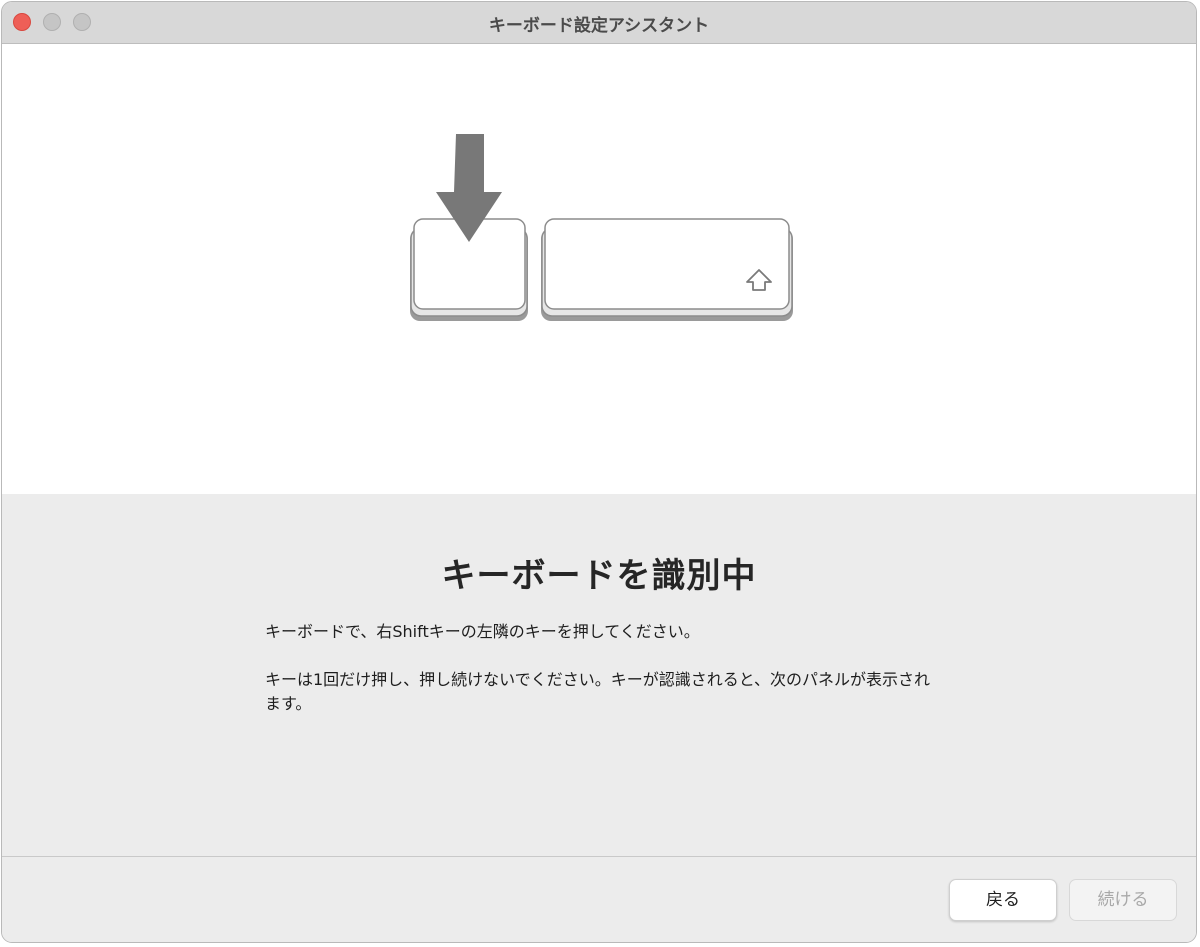 Image resolution: width=1200 pixels, height=947 pixels. What do you see at coordinates (1003, 900) in the screenshot?
I see `back-button: 戻る` at bounding box center [1003, 900].